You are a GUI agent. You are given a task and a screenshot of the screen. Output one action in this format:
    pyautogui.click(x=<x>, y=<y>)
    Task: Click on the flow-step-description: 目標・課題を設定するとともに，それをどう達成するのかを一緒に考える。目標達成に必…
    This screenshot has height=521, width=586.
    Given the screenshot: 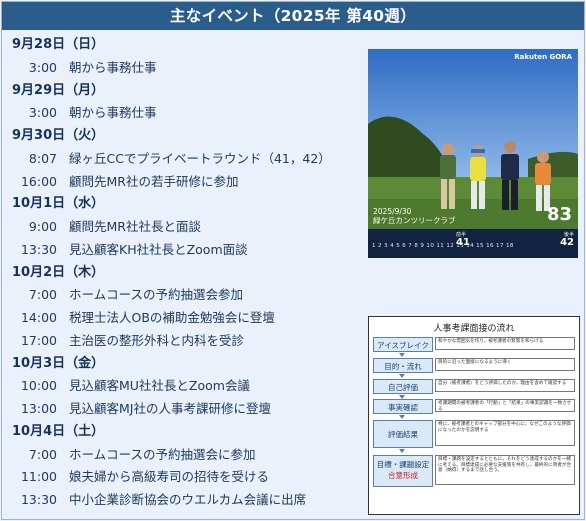 What is the action you would take?
    pyautogui.click(x=505, y=470)
    